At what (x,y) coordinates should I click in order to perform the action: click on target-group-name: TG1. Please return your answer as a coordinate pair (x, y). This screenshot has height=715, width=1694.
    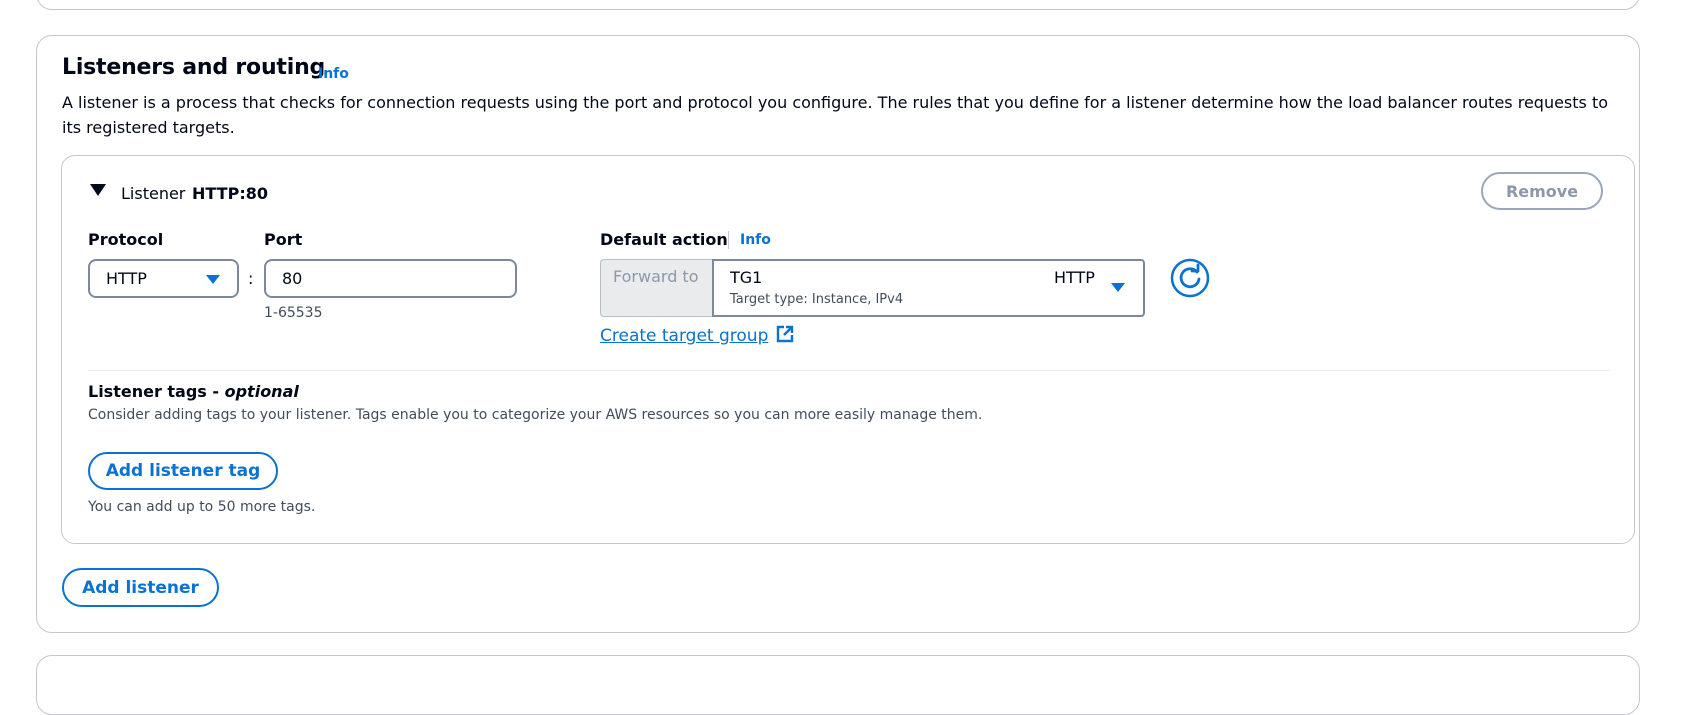
    Looking at the image, I should click on (746, 277).